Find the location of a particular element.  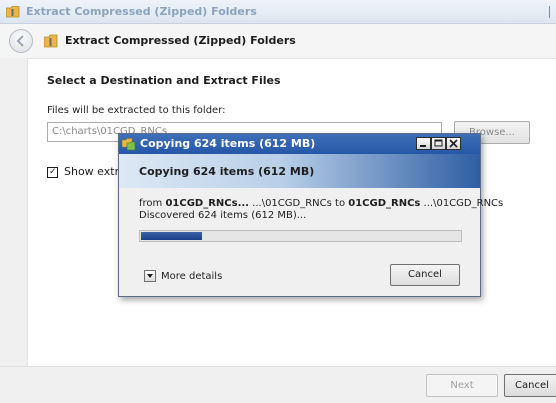

window-edge-marker is located at coordinates (552, 12).